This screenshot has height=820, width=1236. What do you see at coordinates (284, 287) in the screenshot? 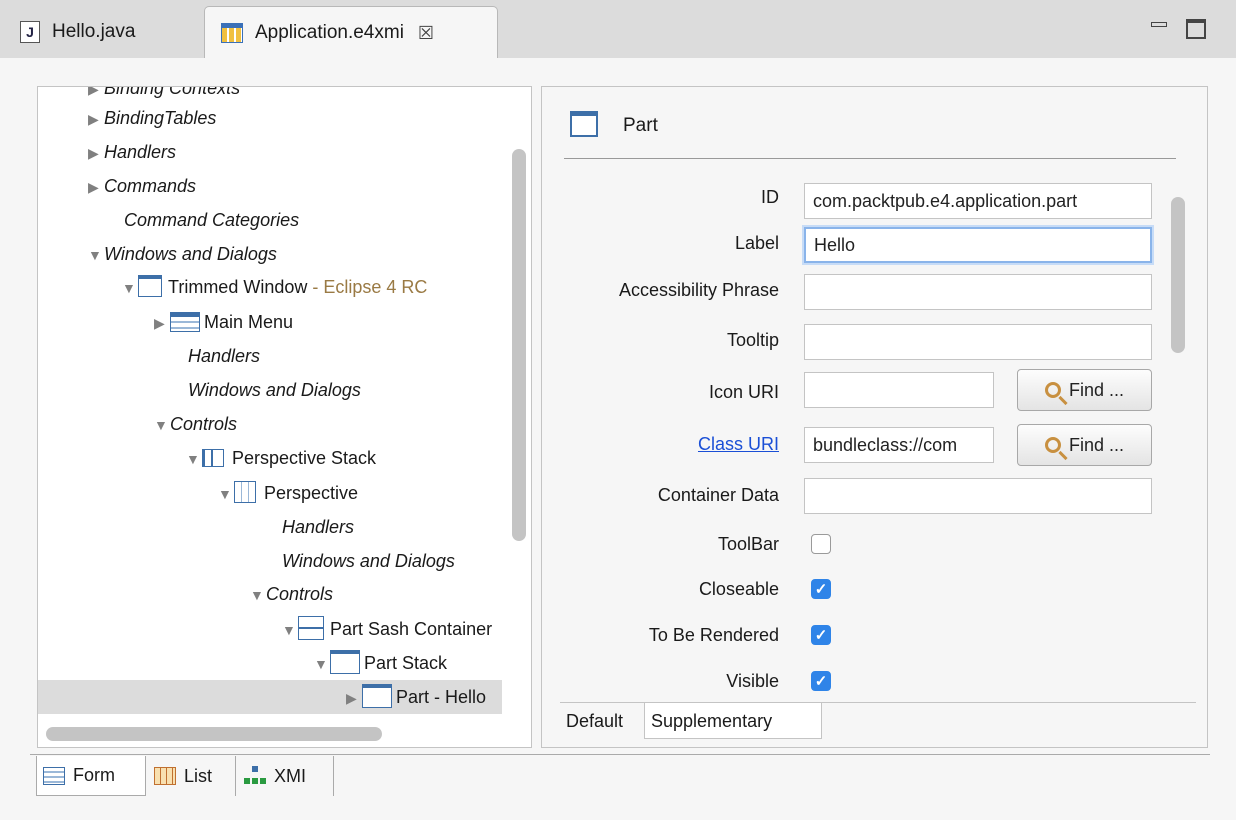
I see `tree-item: ▼ Trimmed Window - Eclipse 4 RC` at bounding box center [284, 287].